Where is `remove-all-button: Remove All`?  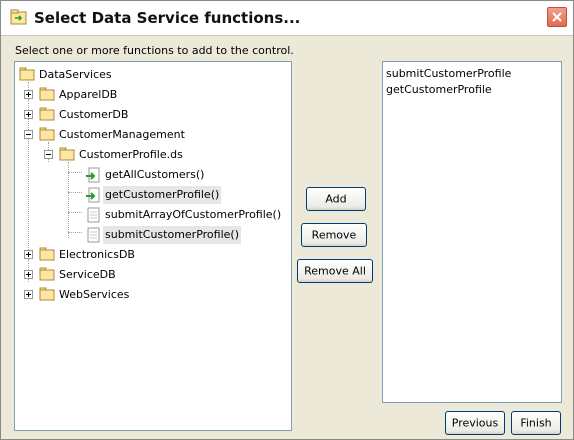 remove-all-button: Remove All is located at coordinates (335, 271).